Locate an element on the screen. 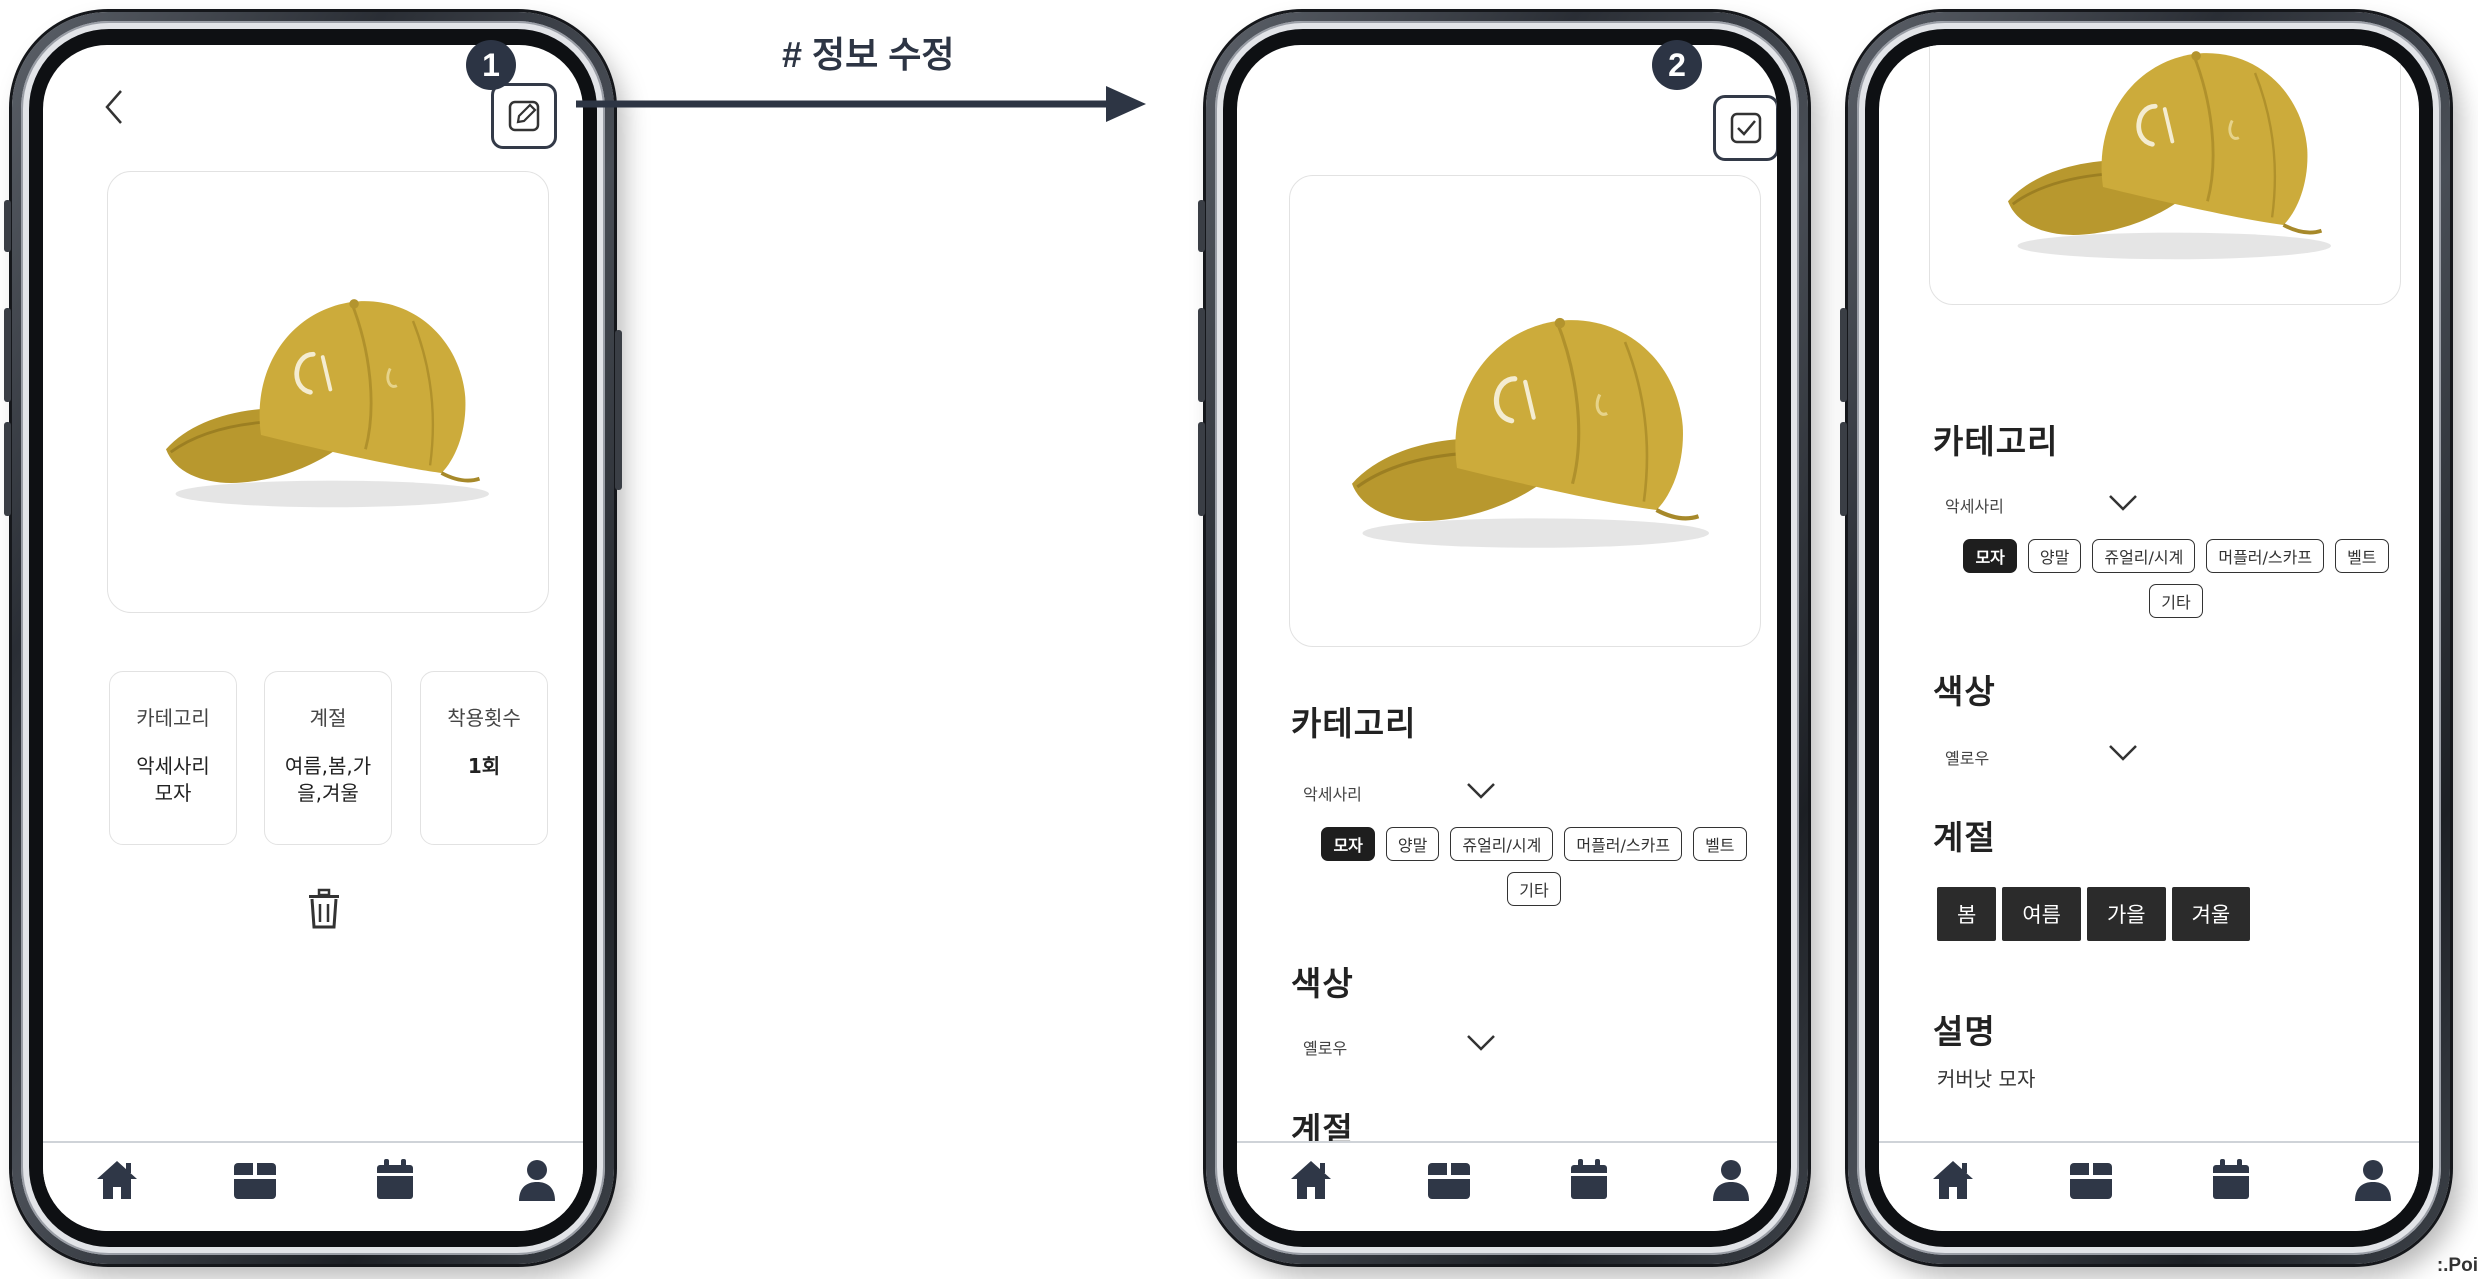 The image size is (2478, 1279). season-spring-button: 봄 is located at coordinates (1967, 914).